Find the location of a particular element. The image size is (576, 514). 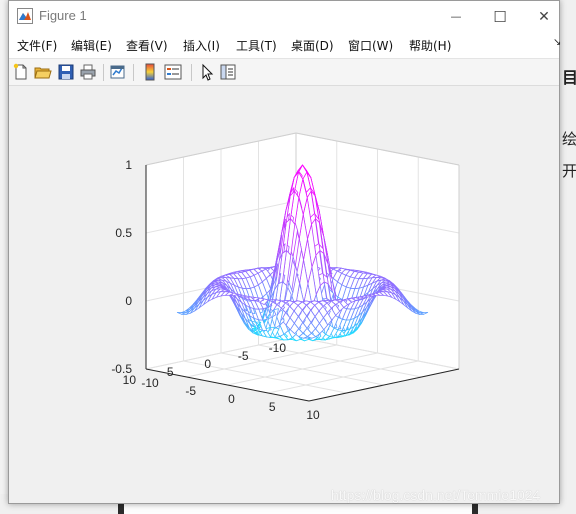

print-icon is located at coordinates (88, 72).